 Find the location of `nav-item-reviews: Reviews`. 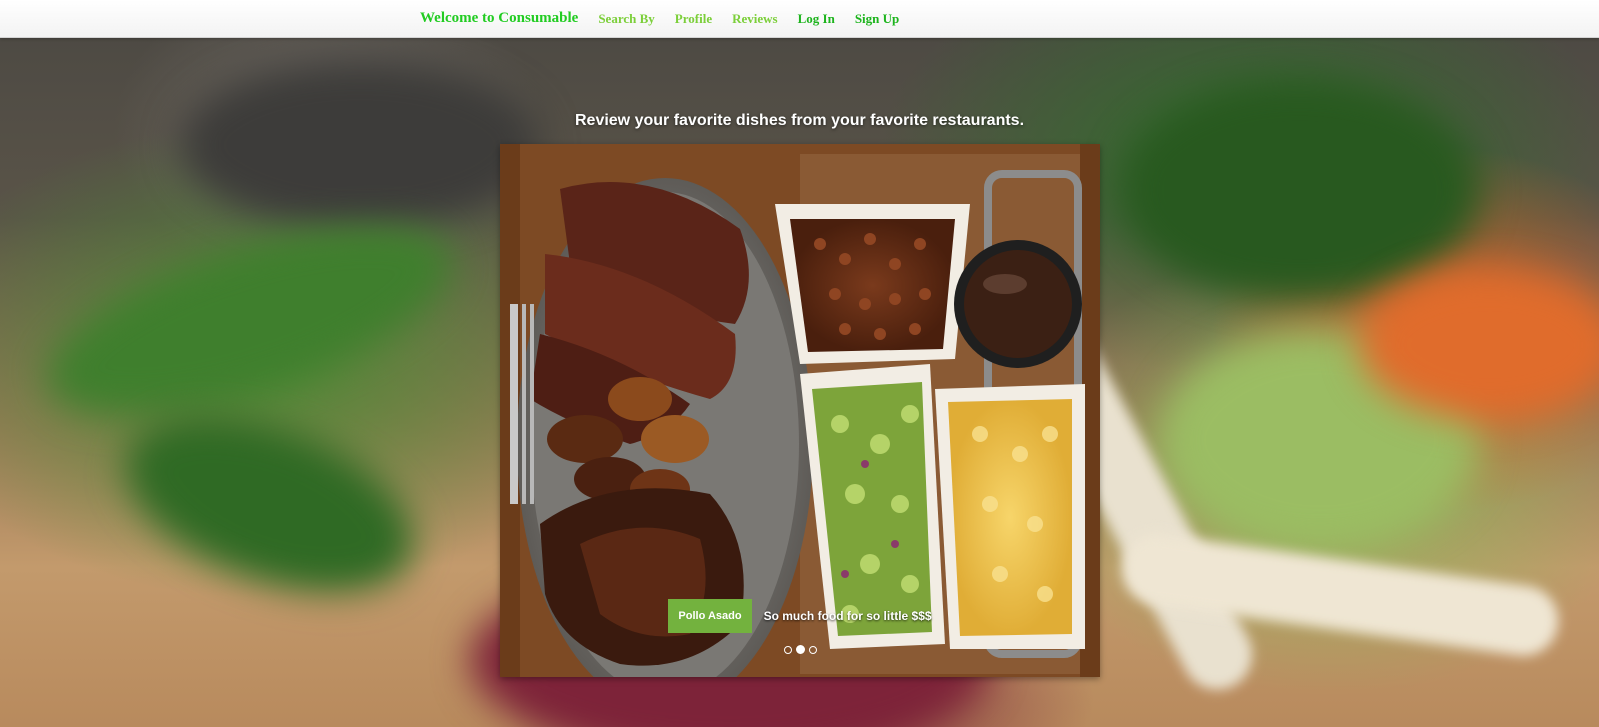

nav-item-reviews: Reviews is located at coordinates (755, 19).